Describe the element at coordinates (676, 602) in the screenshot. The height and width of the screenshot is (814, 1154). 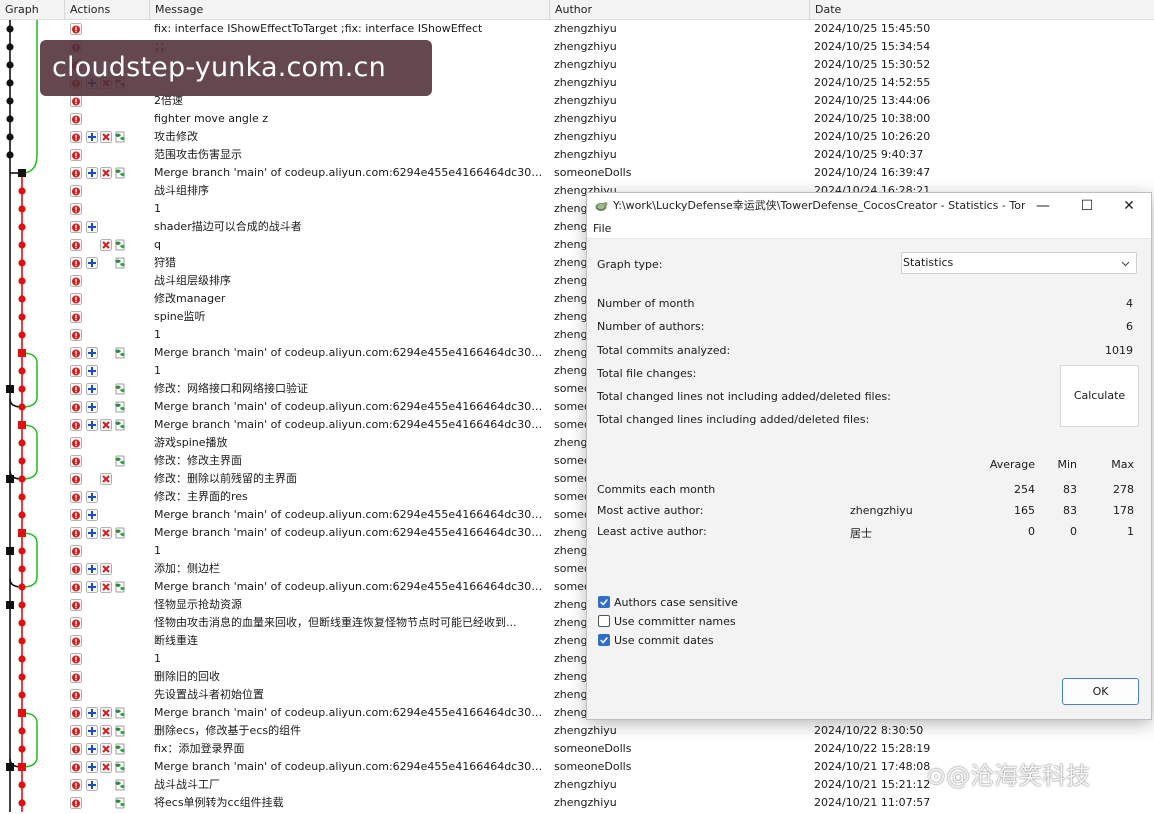
I see `authors-case-sensitive-label: Authors case sensitive` at that location.